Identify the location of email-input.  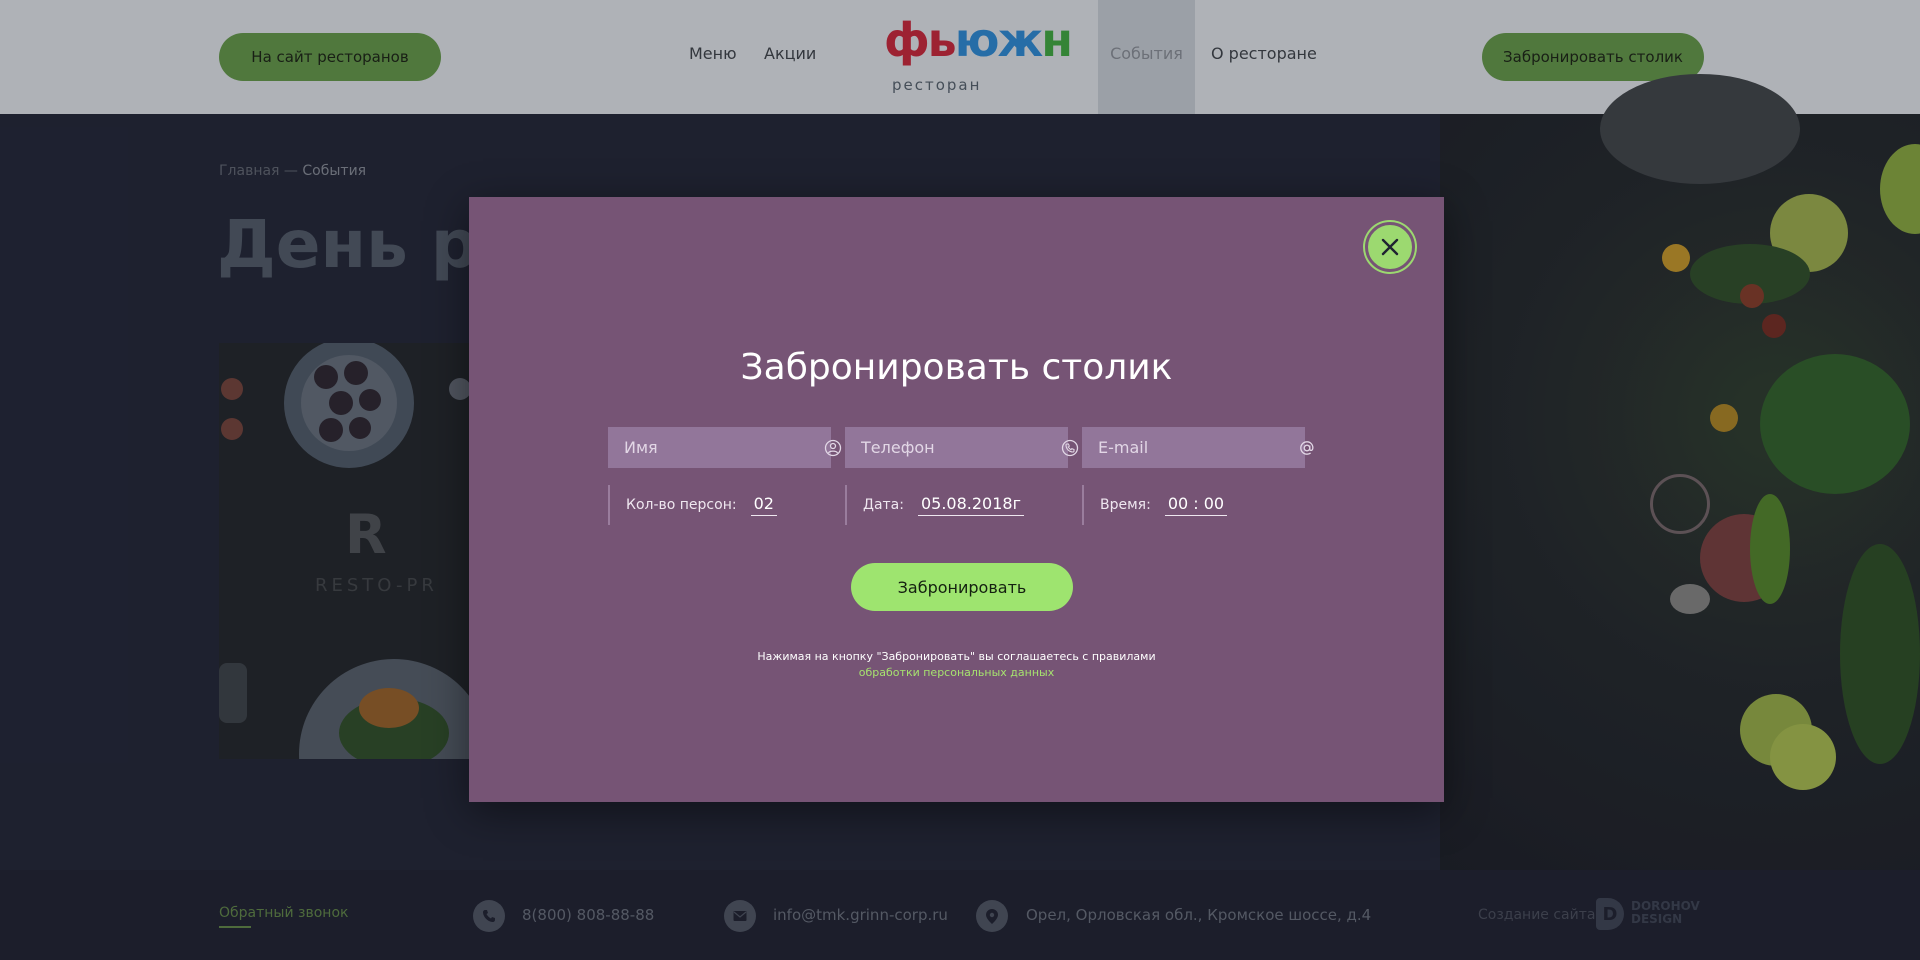
(1198, 447).